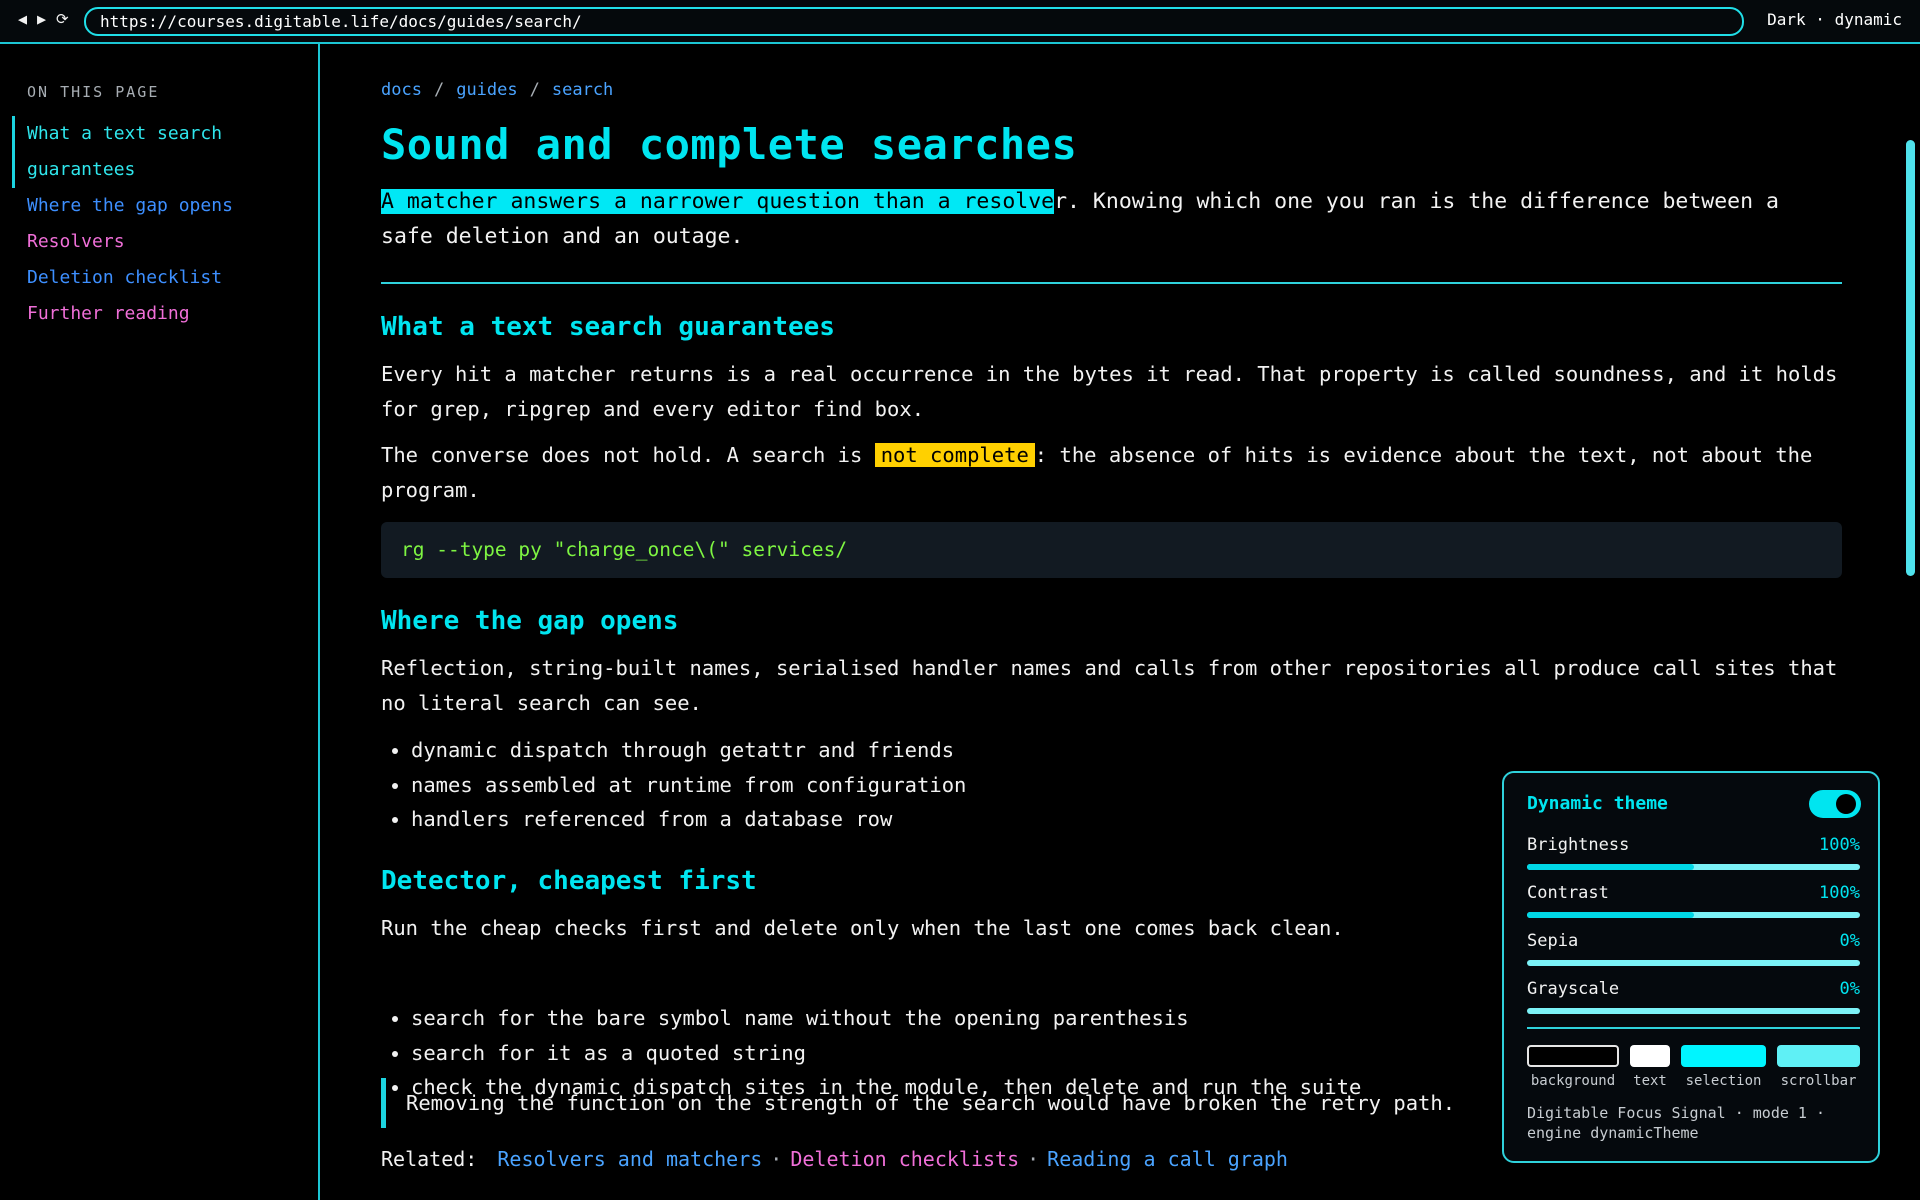  Describe the element at coordinates (1818, 1056) in the screenshot. I see `swatch-scrollbar` at that location.